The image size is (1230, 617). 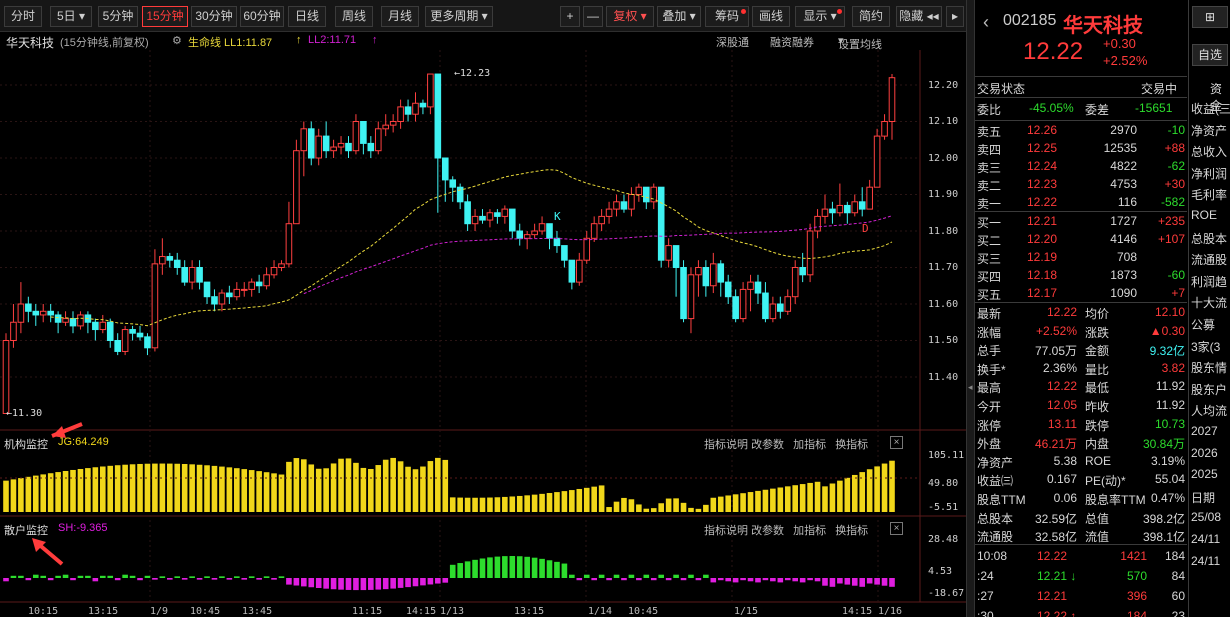 I want to click on f10-item: 总收入, so click(x=1209, y=151).